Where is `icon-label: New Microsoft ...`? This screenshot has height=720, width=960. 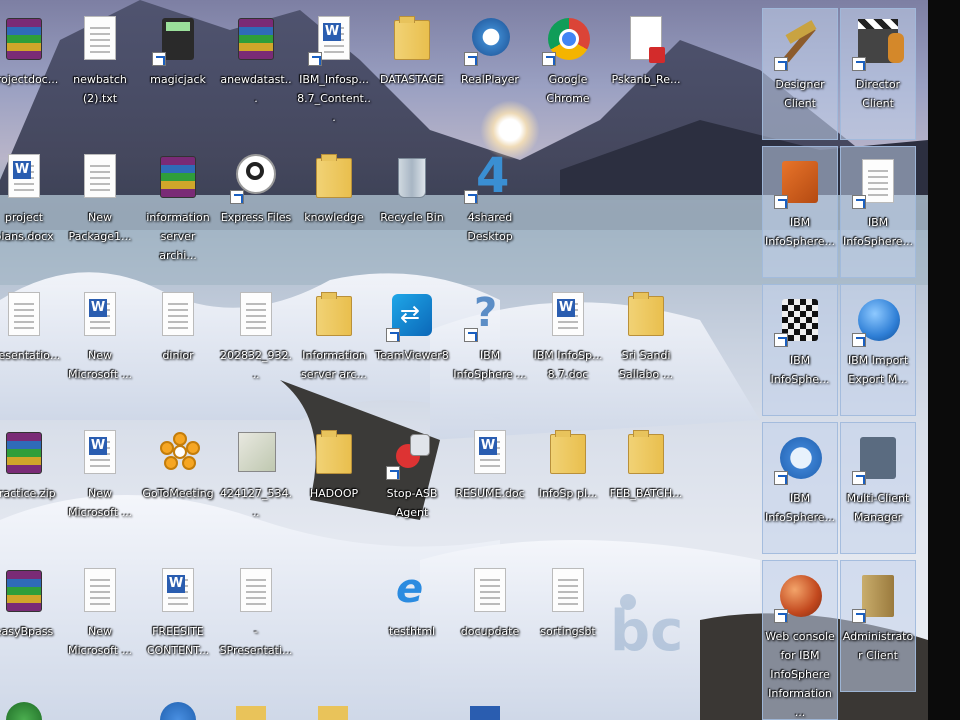 icon-label: New Microsoft ... is located at coordinates (100, 641).